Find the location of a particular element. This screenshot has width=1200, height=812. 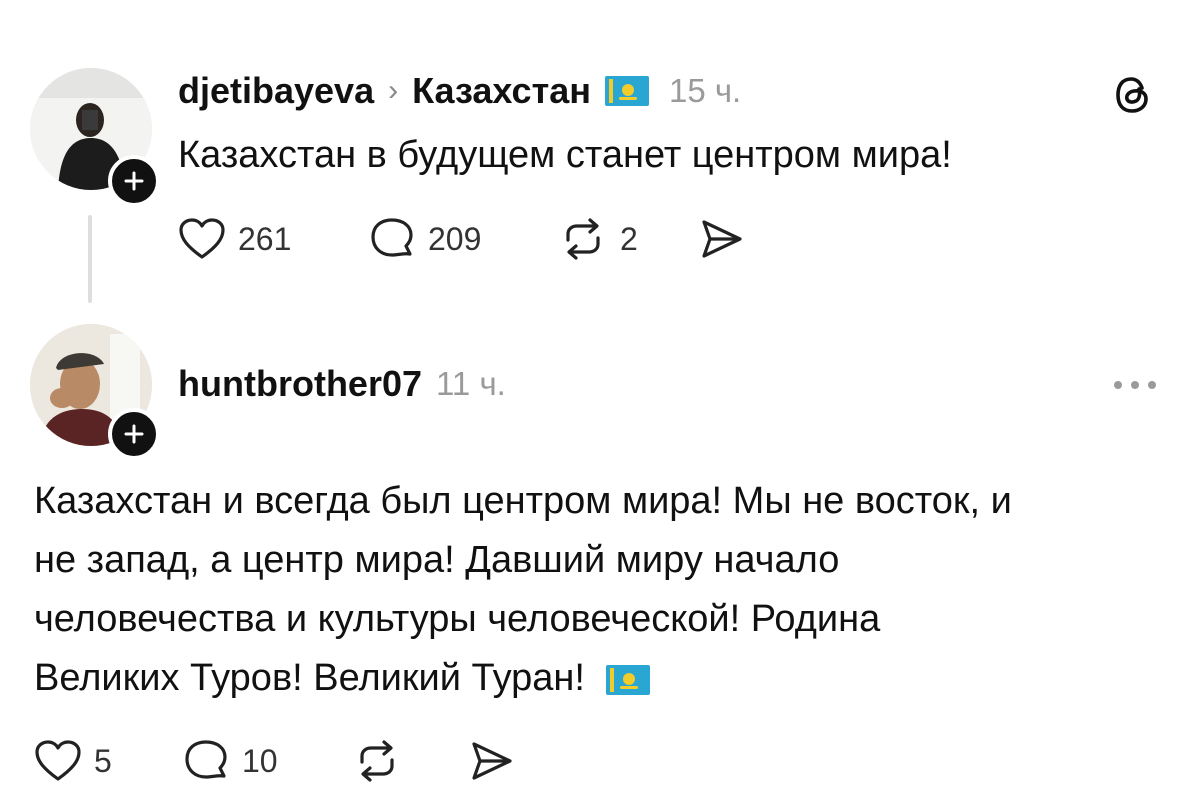

repost-count: 2 is located at coordinates (629, 238).